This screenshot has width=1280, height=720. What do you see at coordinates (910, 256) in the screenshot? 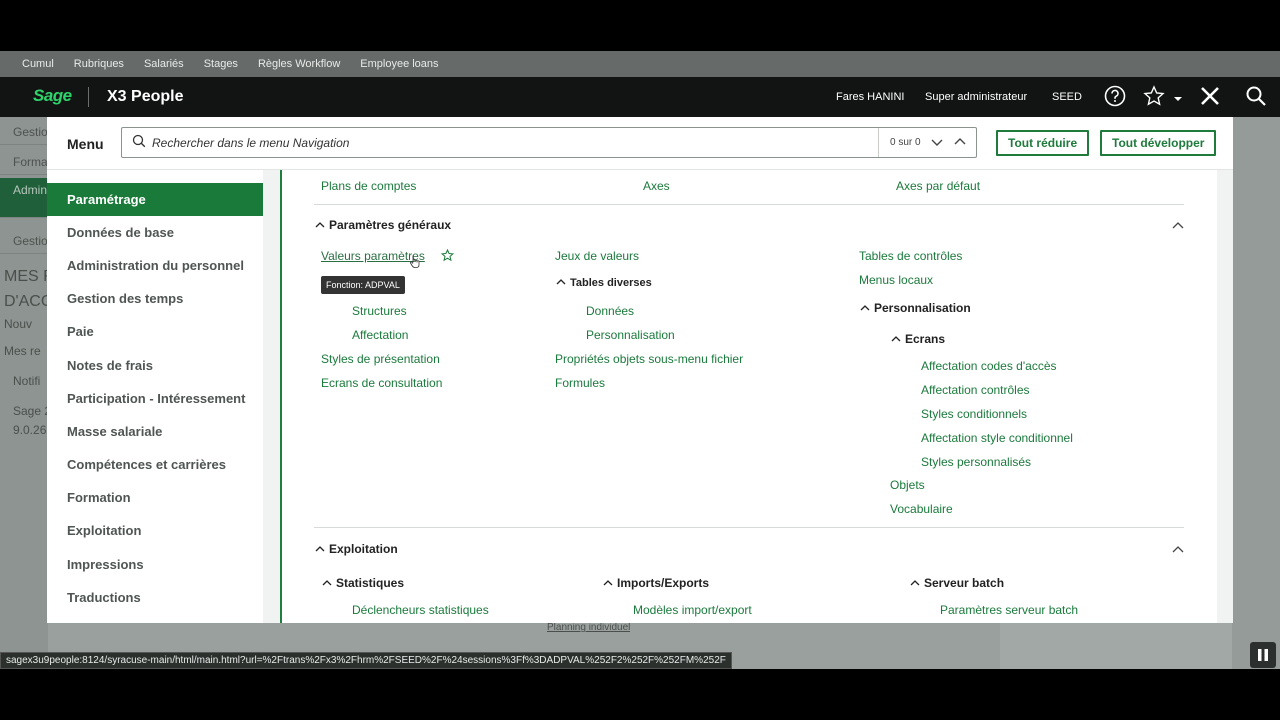
I see `link-tables-controles: Tables de contrôles` at bounding box center [910, 256].